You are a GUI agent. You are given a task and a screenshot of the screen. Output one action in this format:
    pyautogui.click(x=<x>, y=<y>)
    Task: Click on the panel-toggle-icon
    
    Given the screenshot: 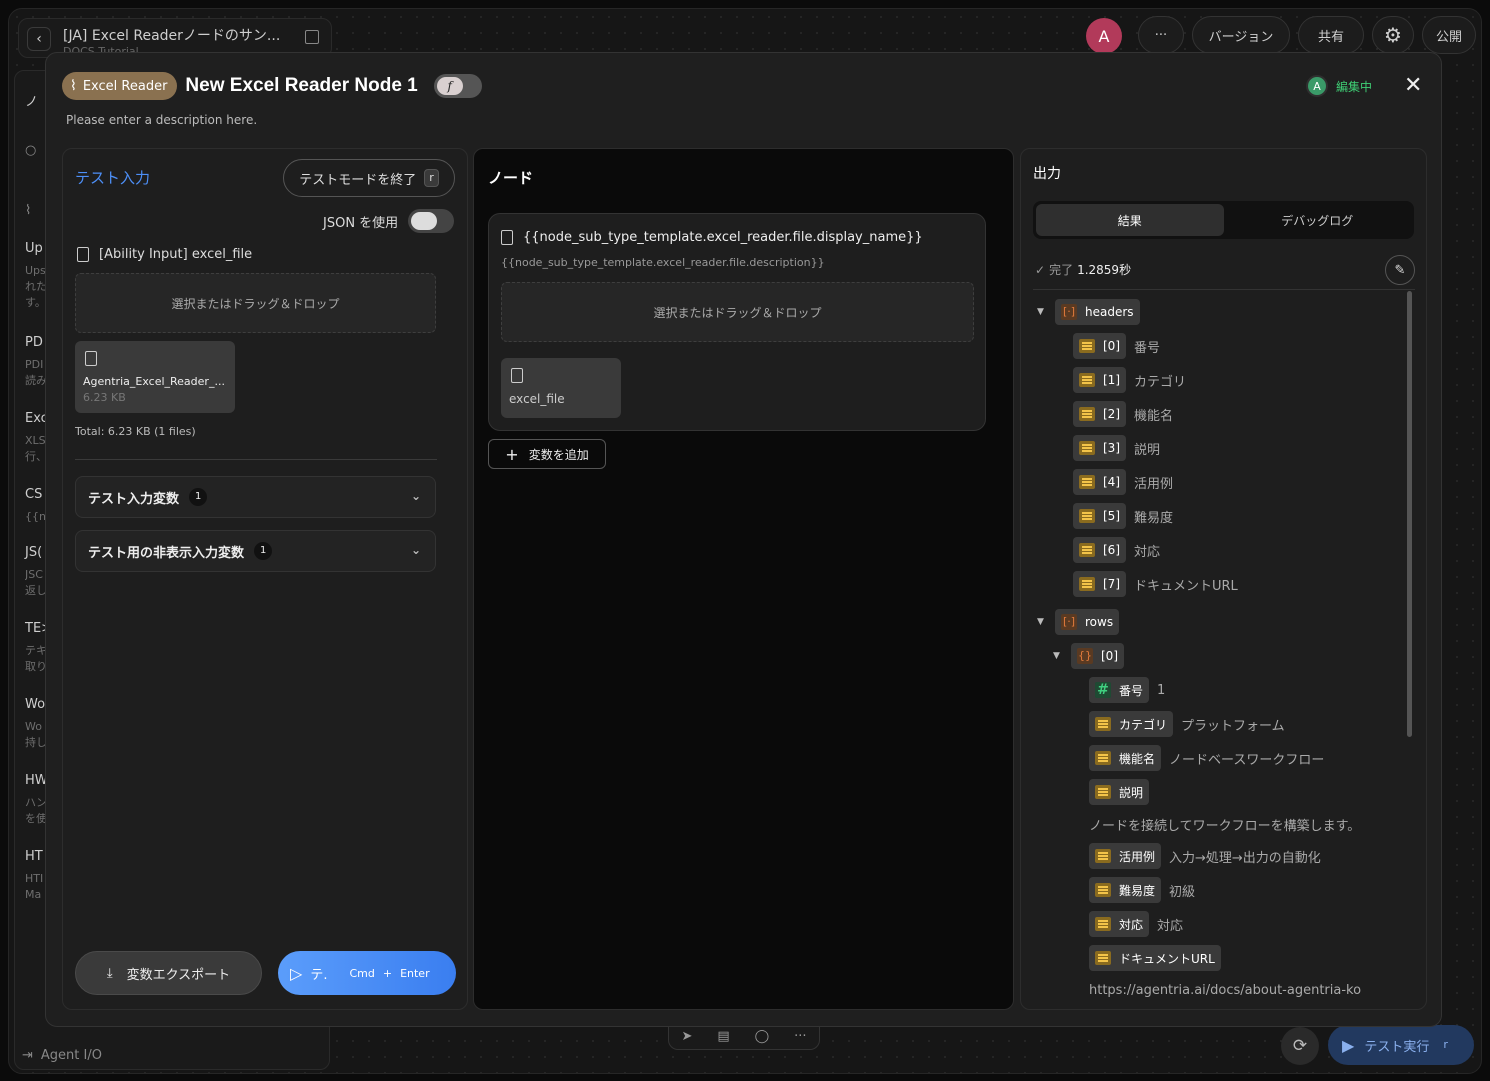 What is the action you would take?
    pyautogui.click(x=312, y=37)
    